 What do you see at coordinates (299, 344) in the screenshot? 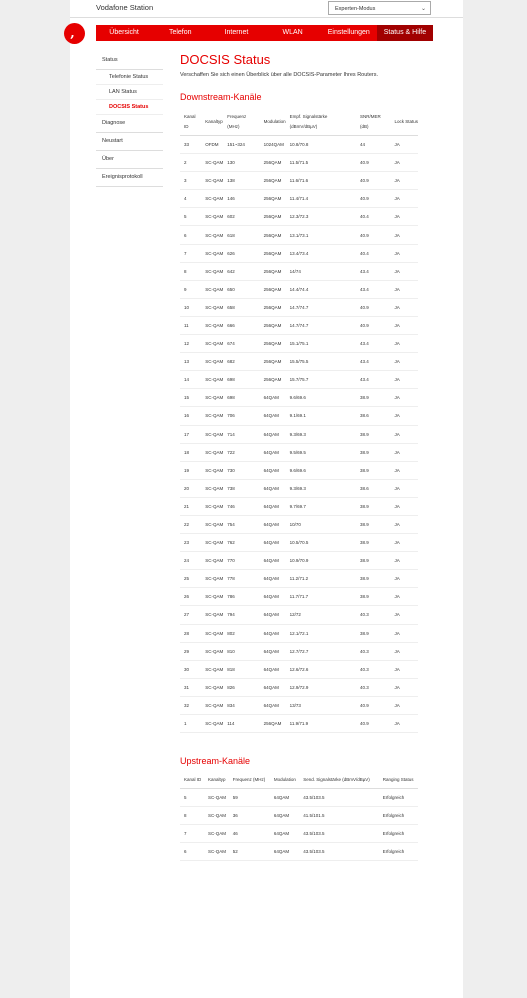
I see `table-row: 12 SC-QAM 674 256QAM 15.1/75.1 43.4 JA` at bounding box center [299, 344].